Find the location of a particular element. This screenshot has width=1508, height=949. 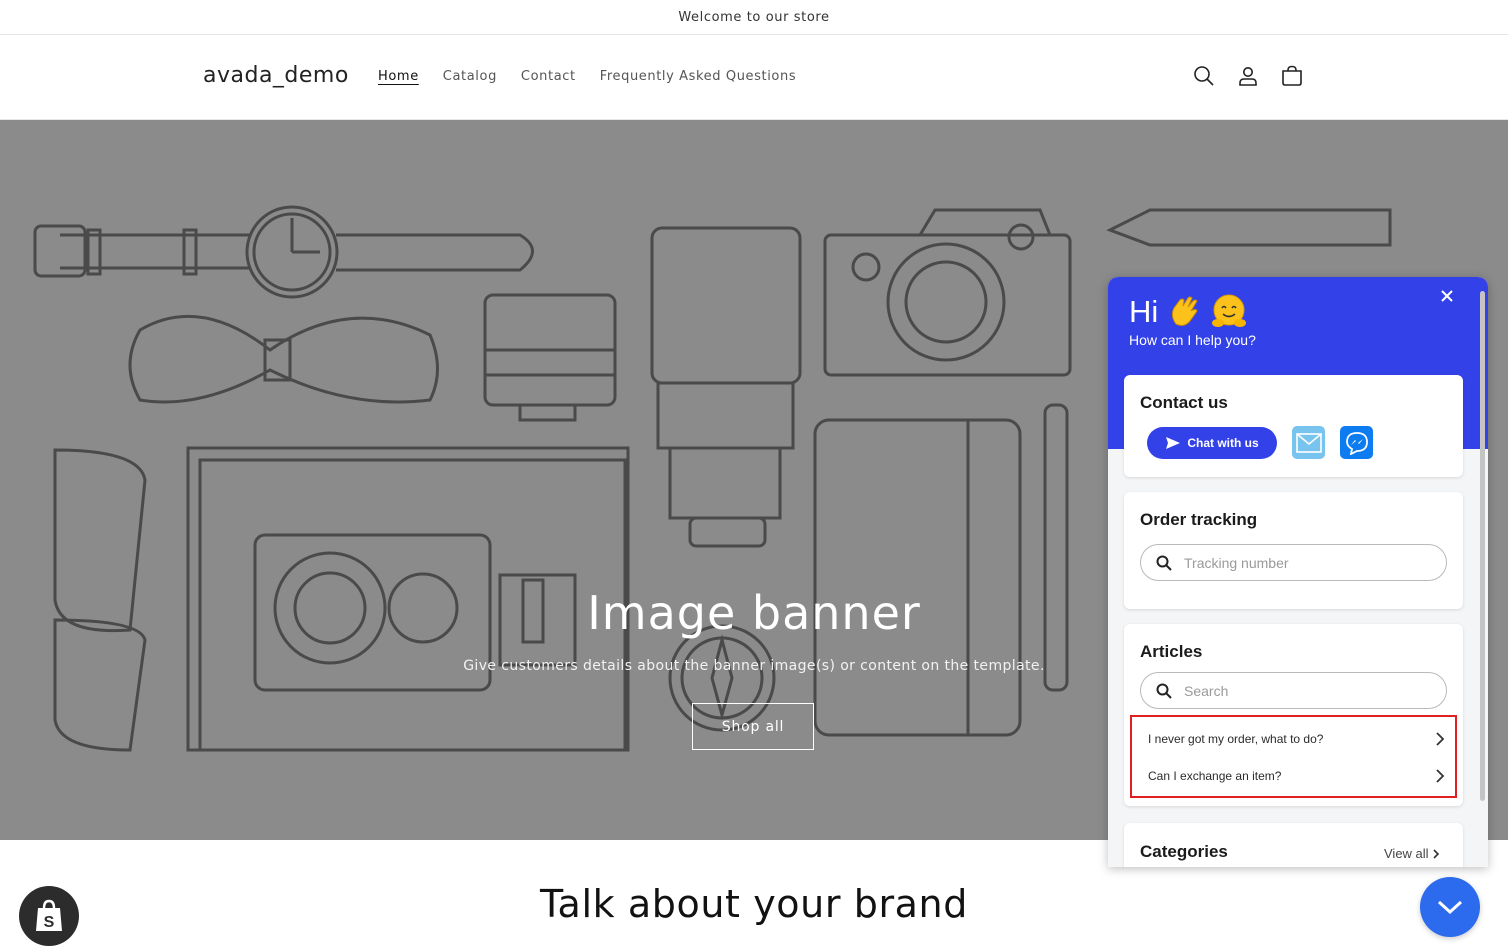

waving-hand-icon is located at coordinates (1185, 311).